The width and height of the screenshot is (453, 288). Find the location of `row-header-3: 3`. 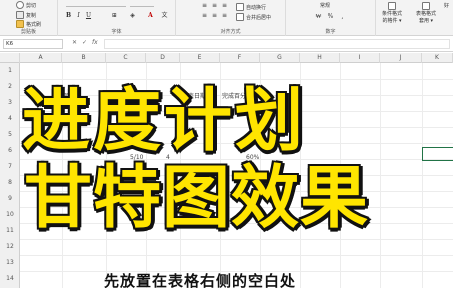

row-header-3: 3 is located at coordinates (10, 103).